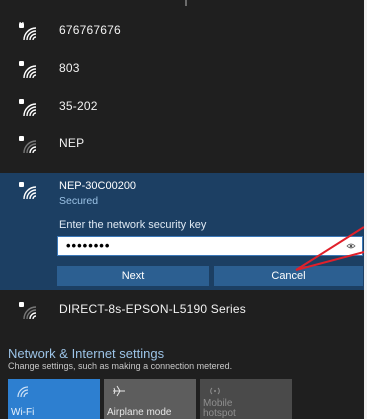 The image size is (367, 419). Describe the element at coordinates (23, 412) in the screenshot. I see `tile-label: Wi-Fi` at that location.